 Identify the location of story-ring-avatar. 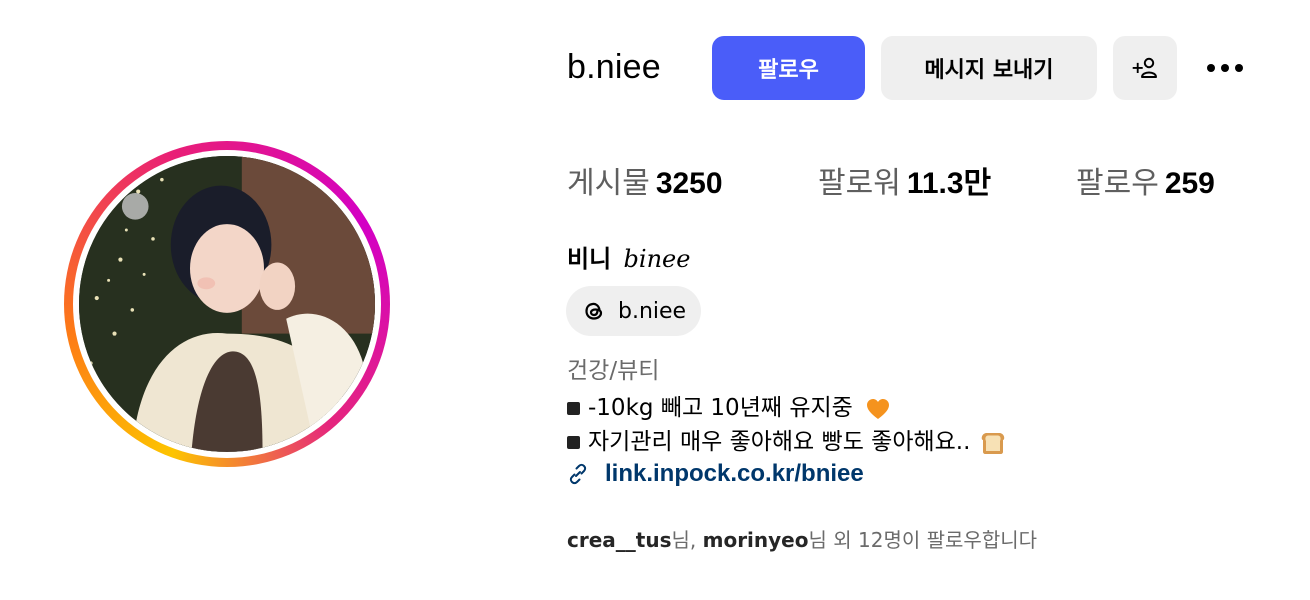
(227, 304).